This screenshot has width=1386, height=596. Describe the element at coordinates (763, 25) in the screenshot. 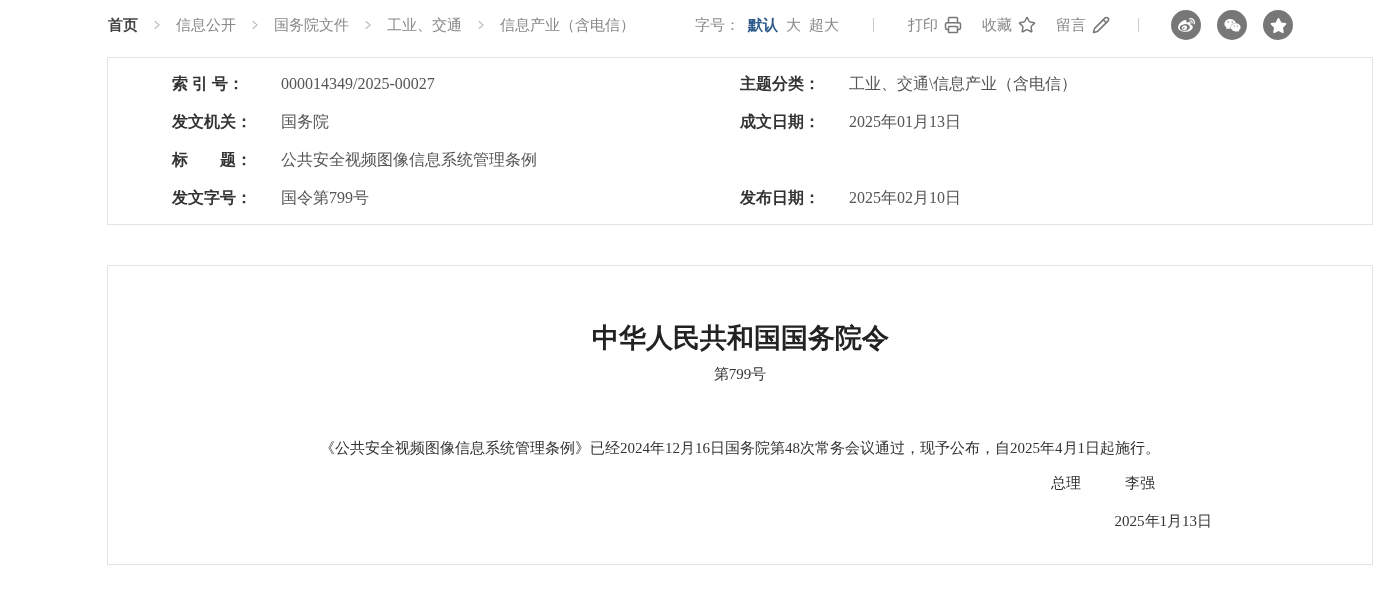

I see `font-size-option: 默认` at that location.